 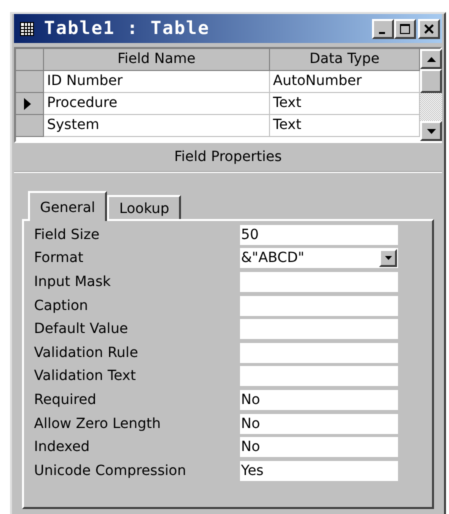 What do you see at coordinates (157, 60) in the screenshot?
I see `column-header: Field Name` at bounding box center [157, 60].